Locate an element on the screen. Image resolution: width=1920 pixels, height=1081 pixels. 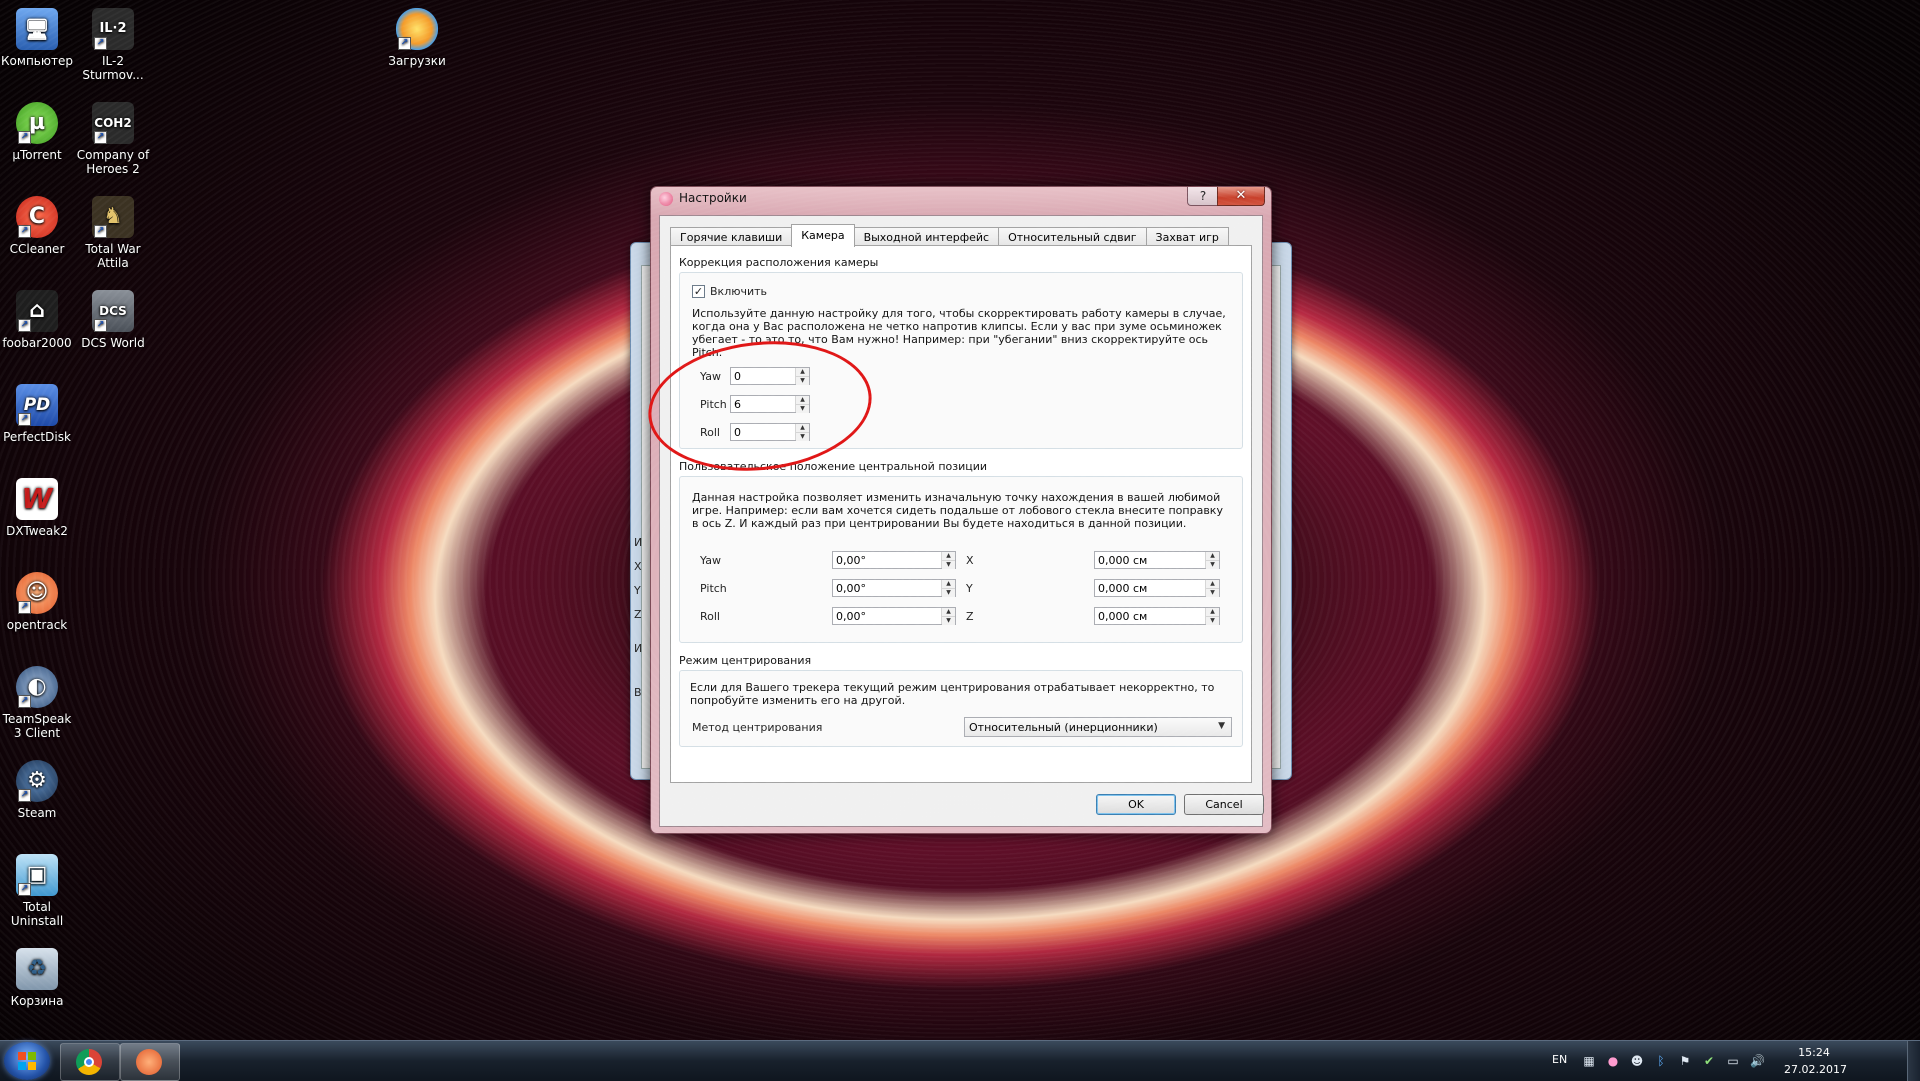
center-pitch-label: Pitch is located at coordinates (713, 588).